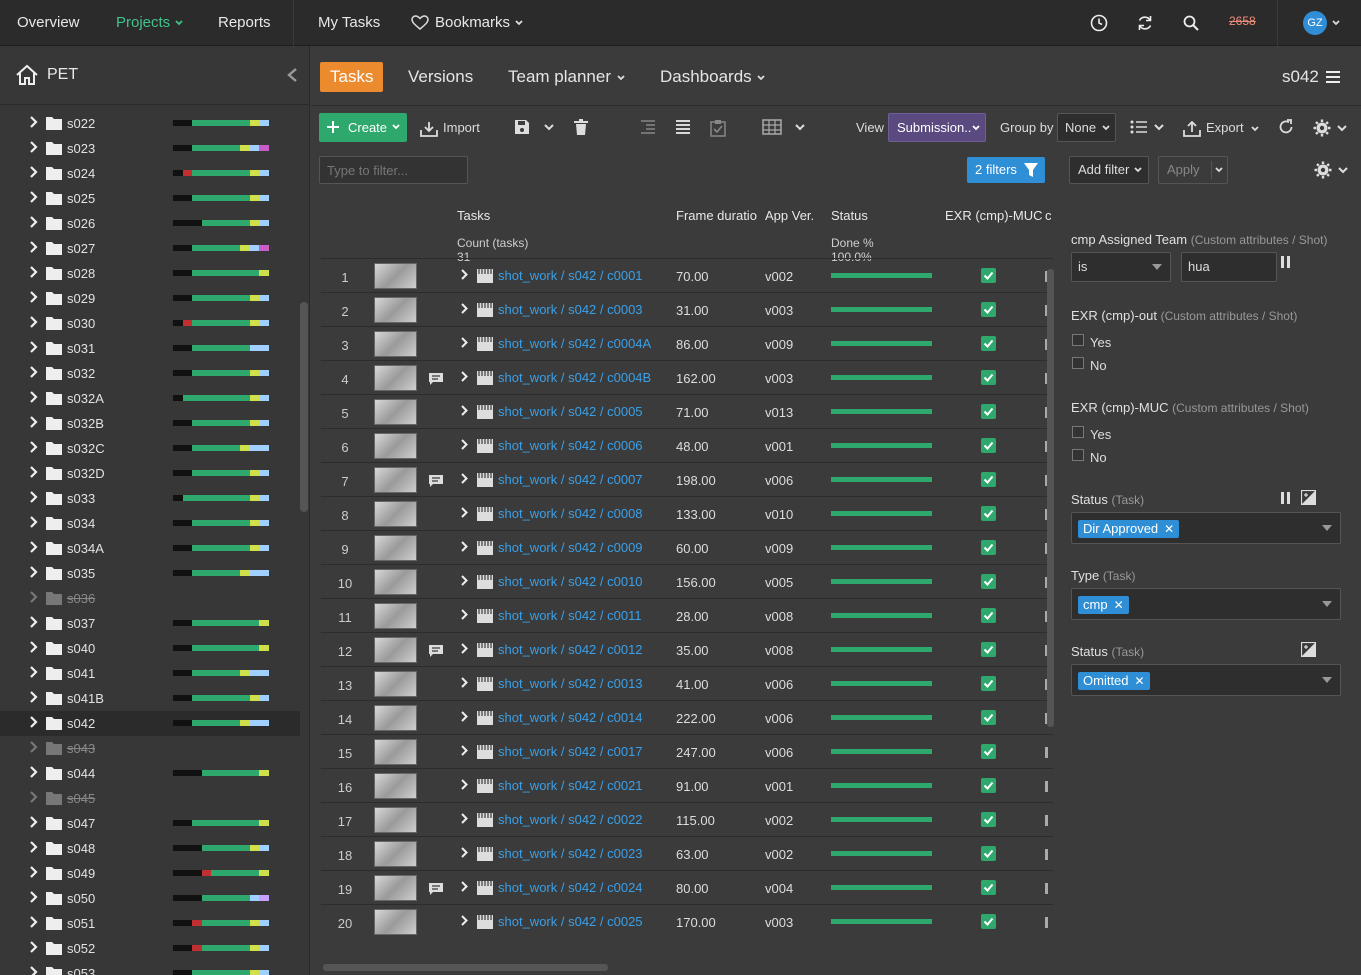 This screenshot has width=1361, height=975. What do you see at coordinates (150, 23) in the screenshot?
I see `nav-projects: Projects` at bounding box center [150, 23].